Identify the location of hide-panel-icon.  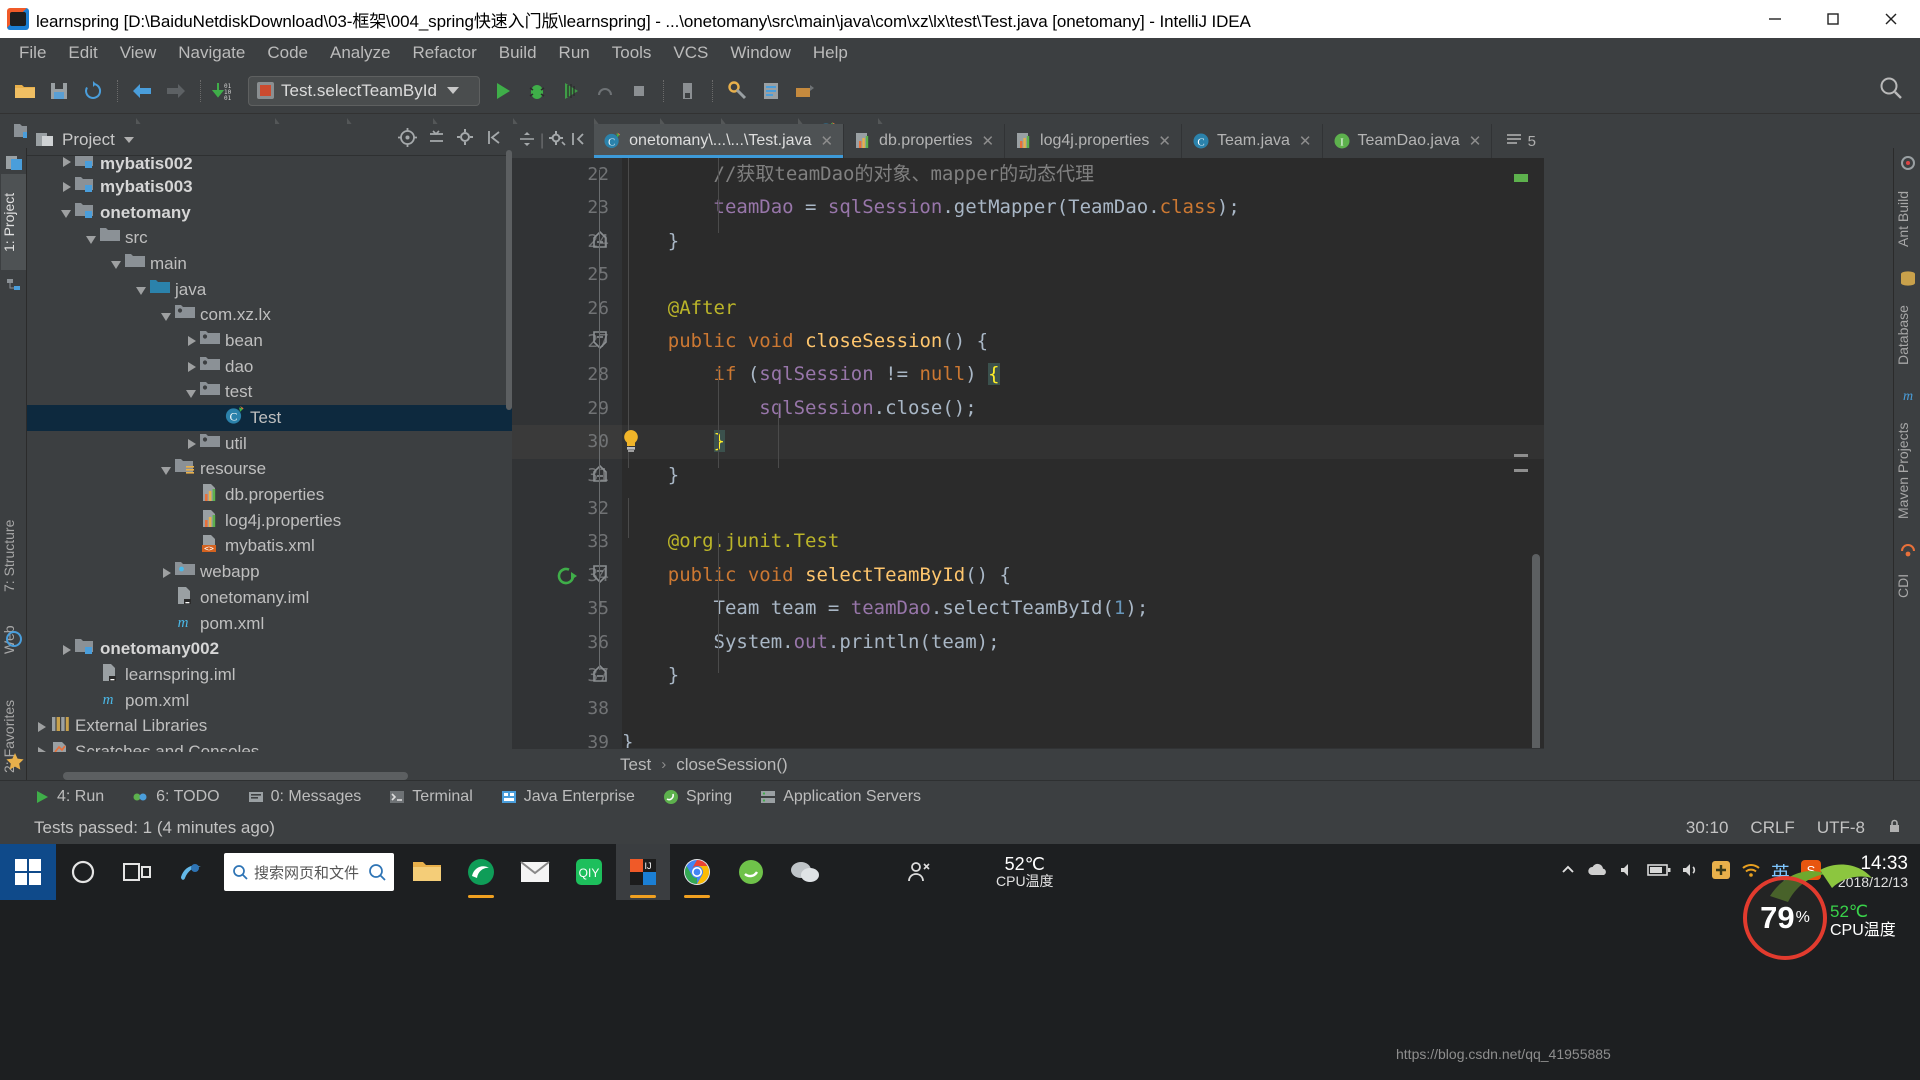
(494, 140).